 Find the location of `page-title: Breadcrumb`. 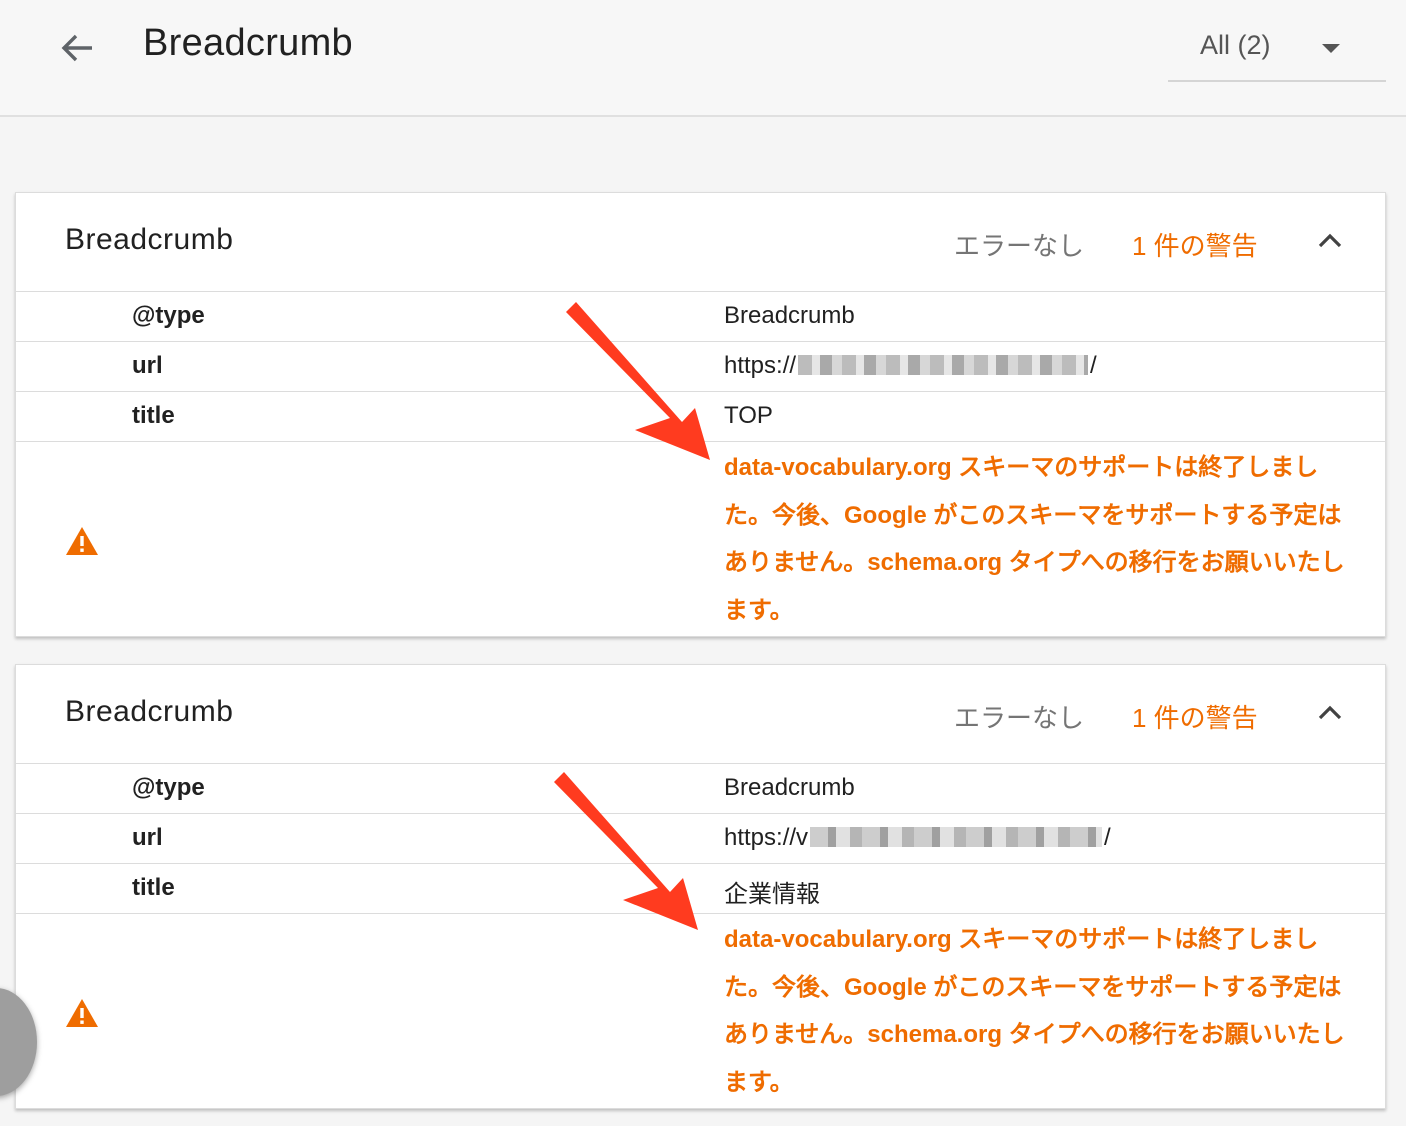

page-title: Breadcrumb is located at coordinates (248, 43).